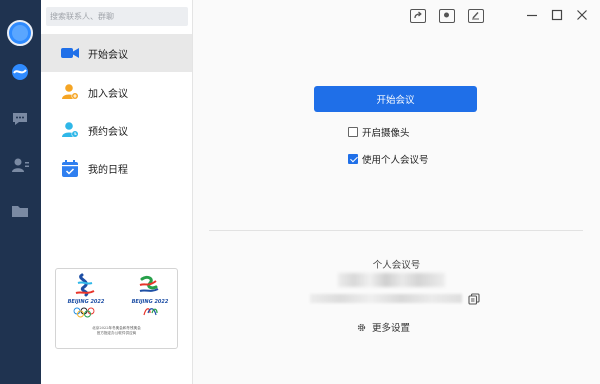 The width and height of the screenshot is (600, 384). I want to click on schedule-user-icon, so click(70, 130).